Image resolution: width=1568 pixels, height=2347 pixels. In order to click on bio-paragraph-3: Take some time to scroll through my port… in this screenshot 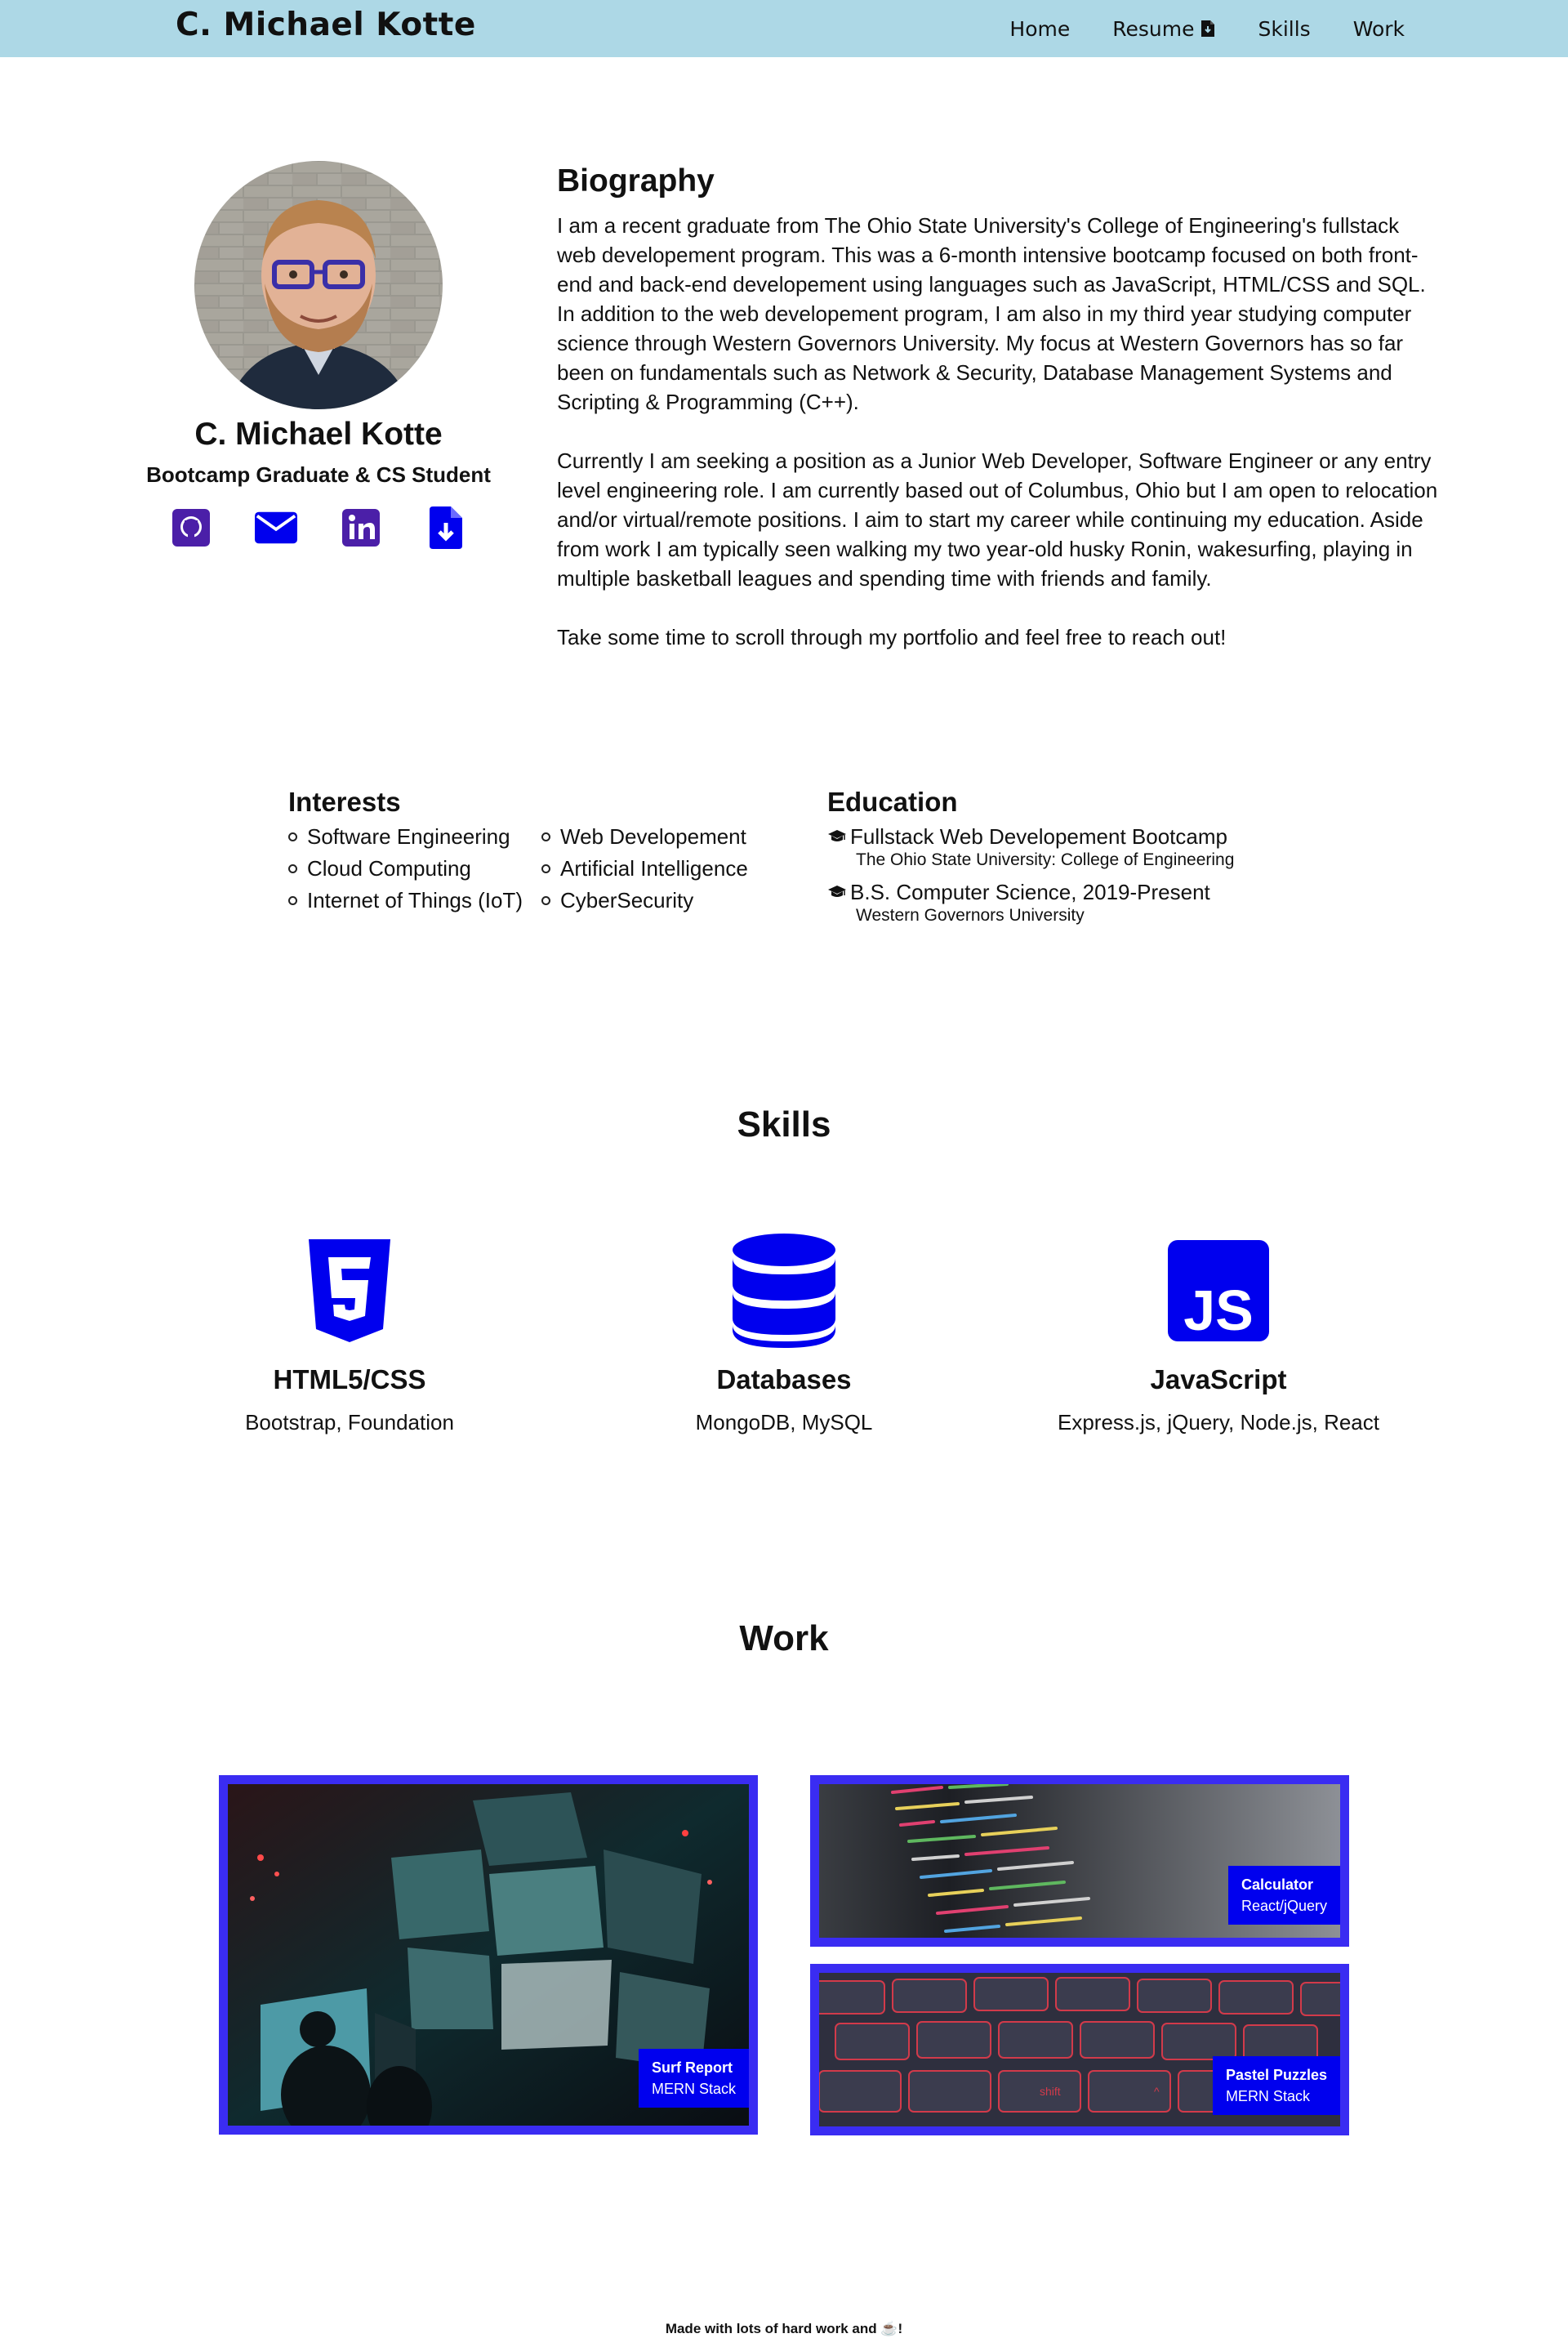, I will do `click(892, 637)`.